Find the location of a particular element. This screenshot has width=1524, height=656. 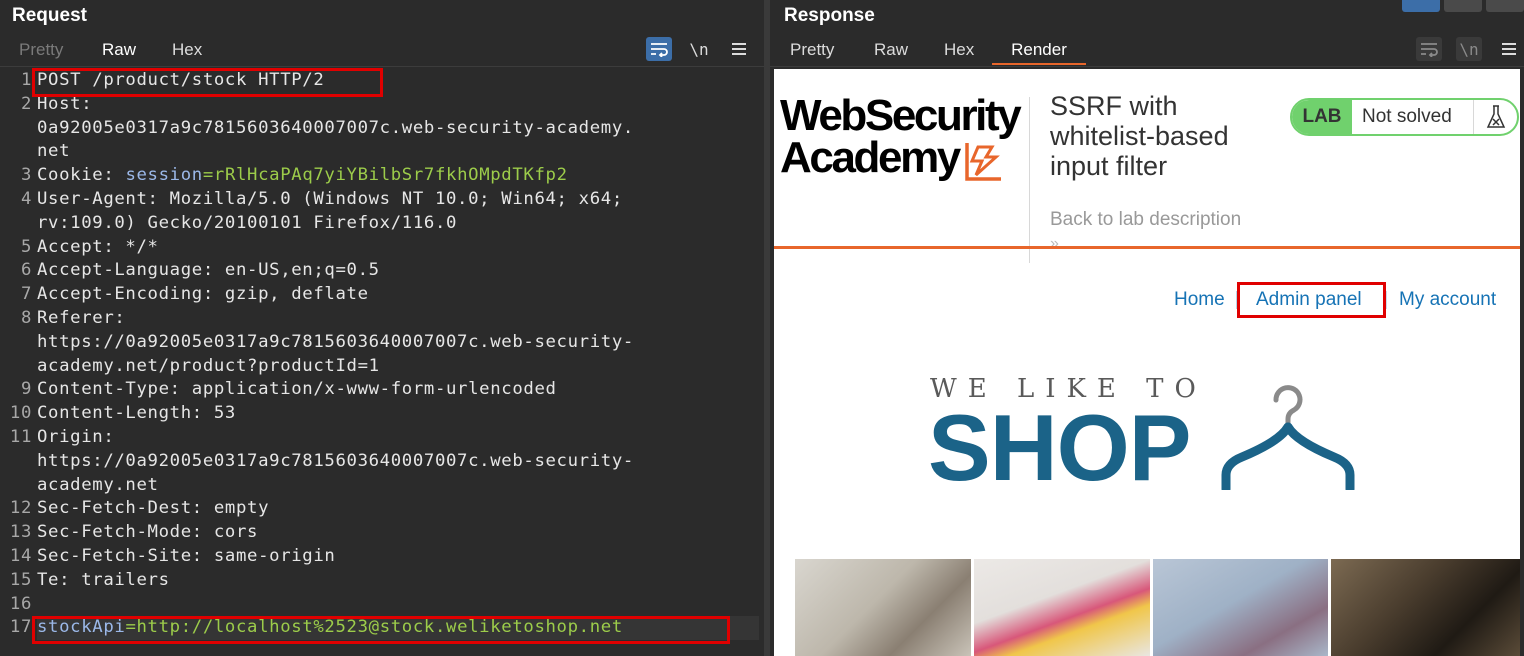

lab-status-badge: LAB Not solved is located at coordinates (1404, 117).